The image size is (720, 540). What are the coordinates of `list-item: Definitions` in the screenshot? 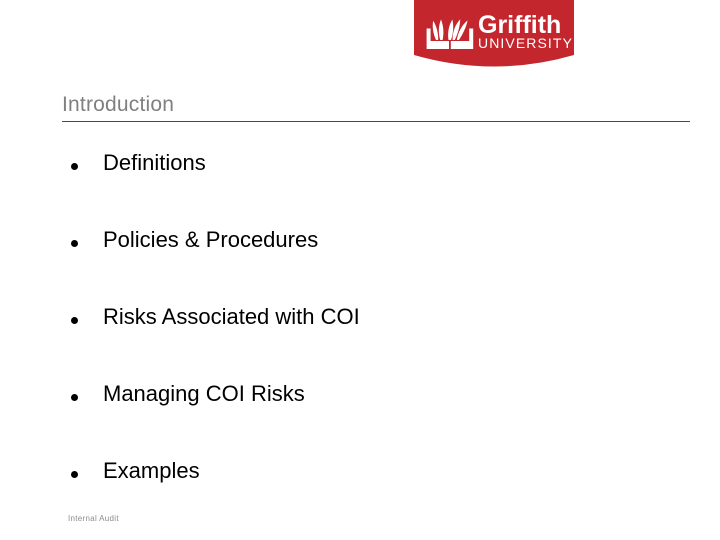 It's located at (368, 188).